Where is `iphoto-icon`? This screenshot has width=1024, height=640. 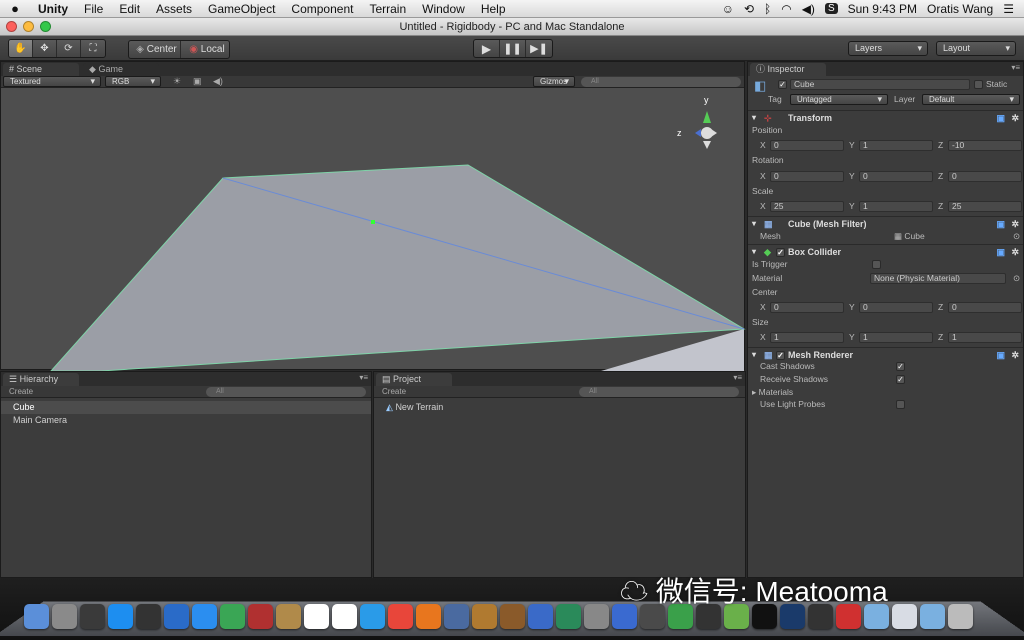 iphoto-icon is located at coordinates (456, 616).